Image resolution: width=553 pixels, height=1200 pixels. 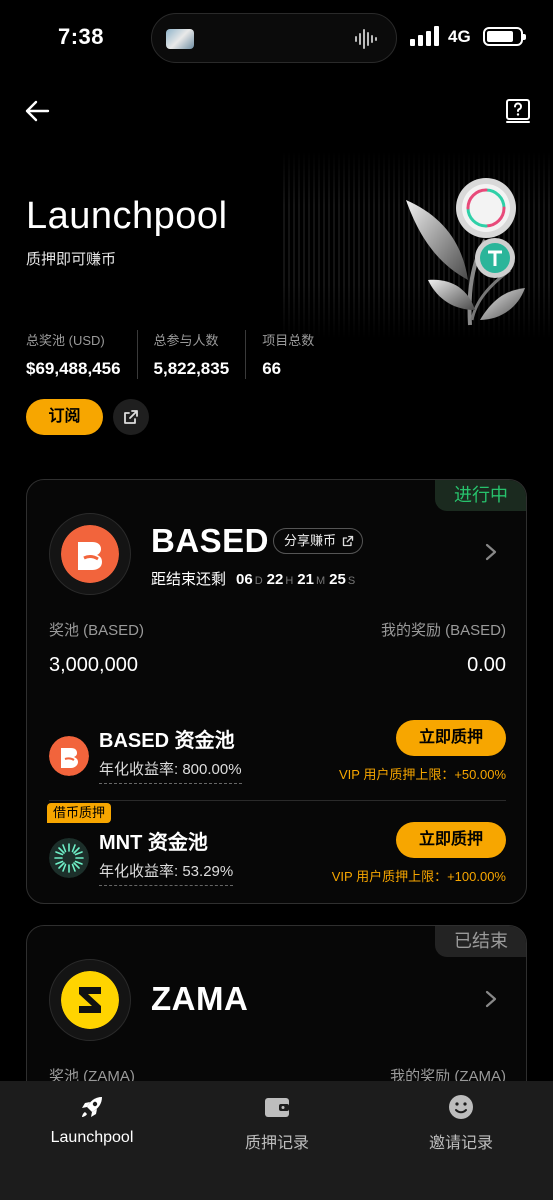 I want to click on stat-total-pool: 总奖池 (USD) $69,488,456, so click(x=82, y=354).